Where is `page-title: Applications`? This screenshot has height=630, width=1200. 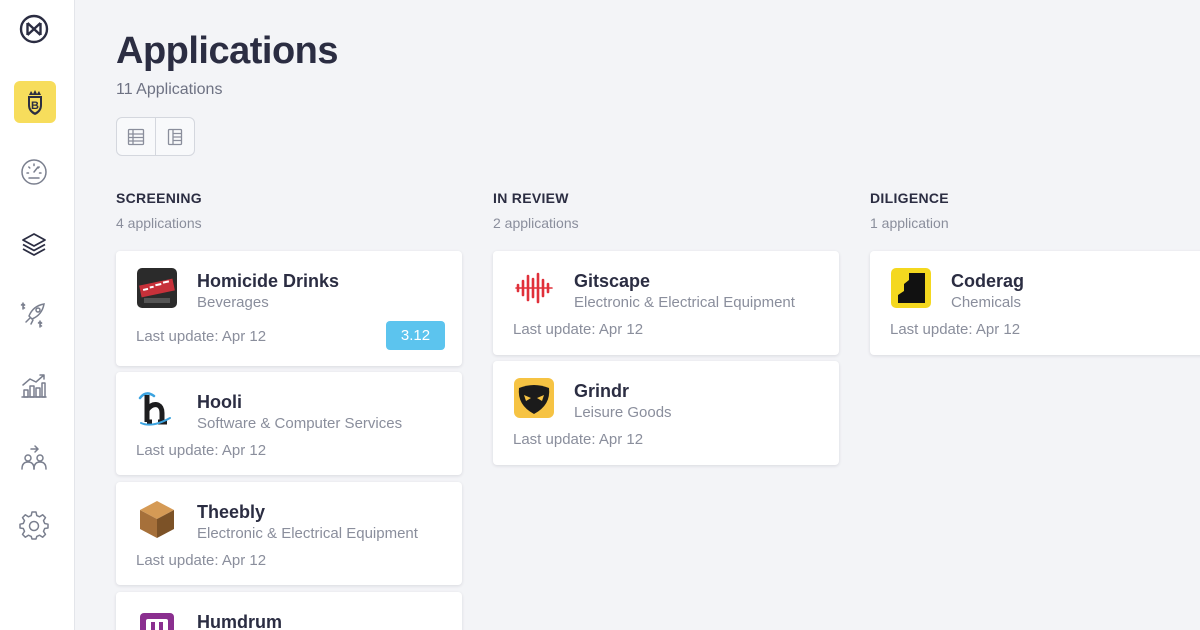
page-title: Applications is located at coordinates (227, 51).